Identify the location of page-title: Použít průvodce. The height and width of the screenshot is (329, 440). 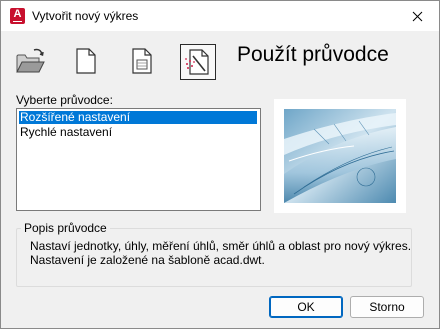
(313, 54).